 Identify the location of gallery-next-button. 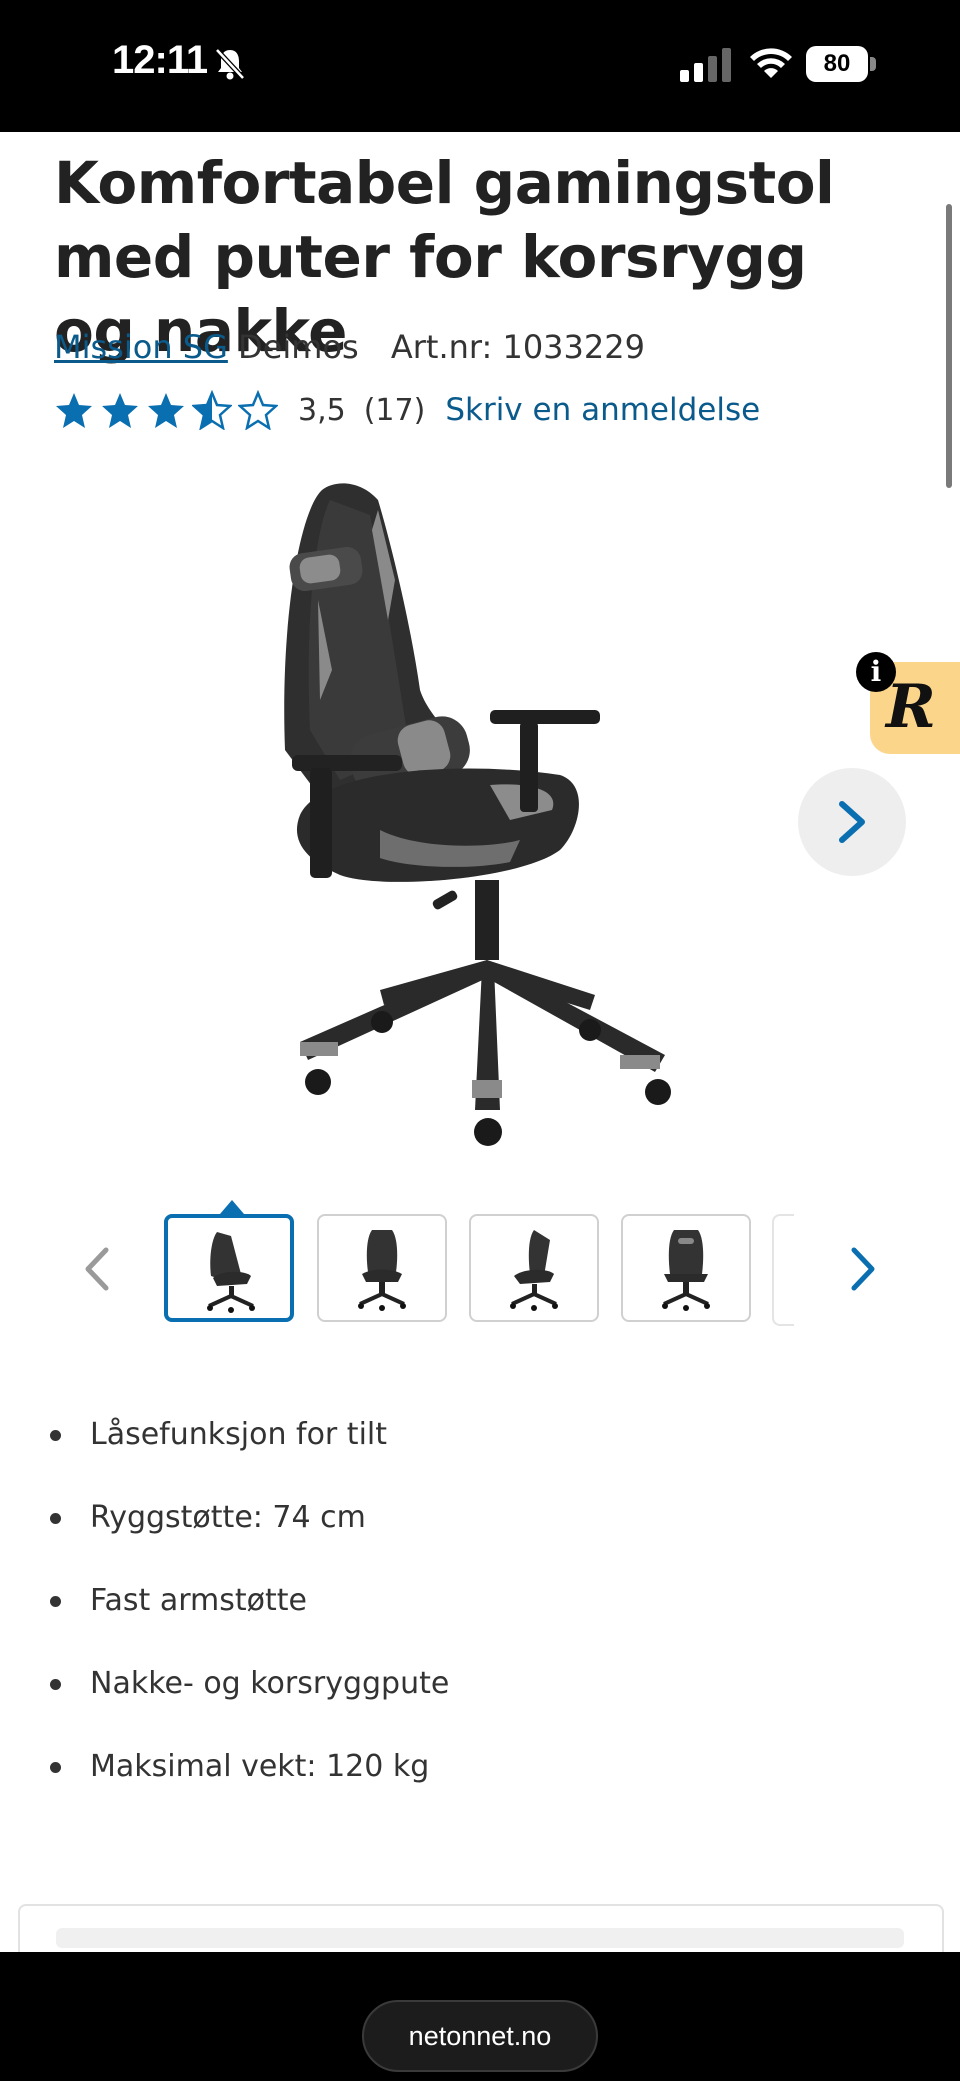
(852, 822).